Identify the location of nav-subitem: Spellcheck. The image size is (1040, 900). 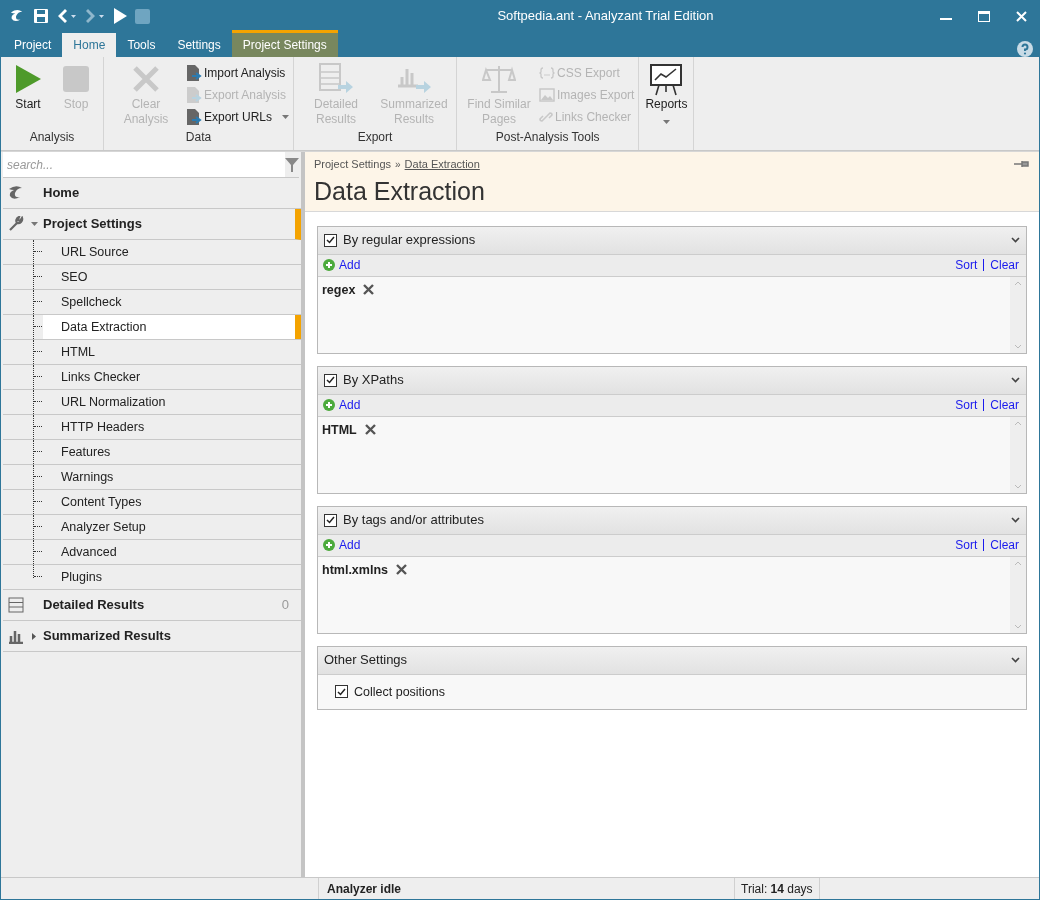
(172, 302).